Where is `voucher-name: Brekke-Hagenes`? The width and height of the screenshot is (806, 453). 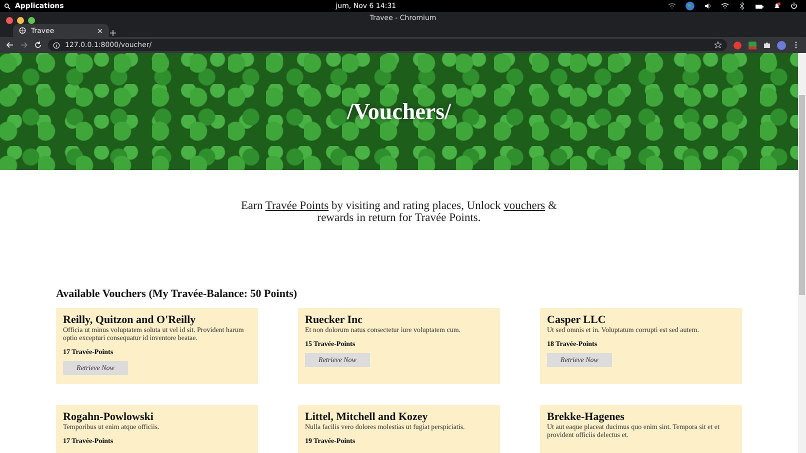 voucher-name: Brekke-Hagenes is located at coordinates (586, 417).